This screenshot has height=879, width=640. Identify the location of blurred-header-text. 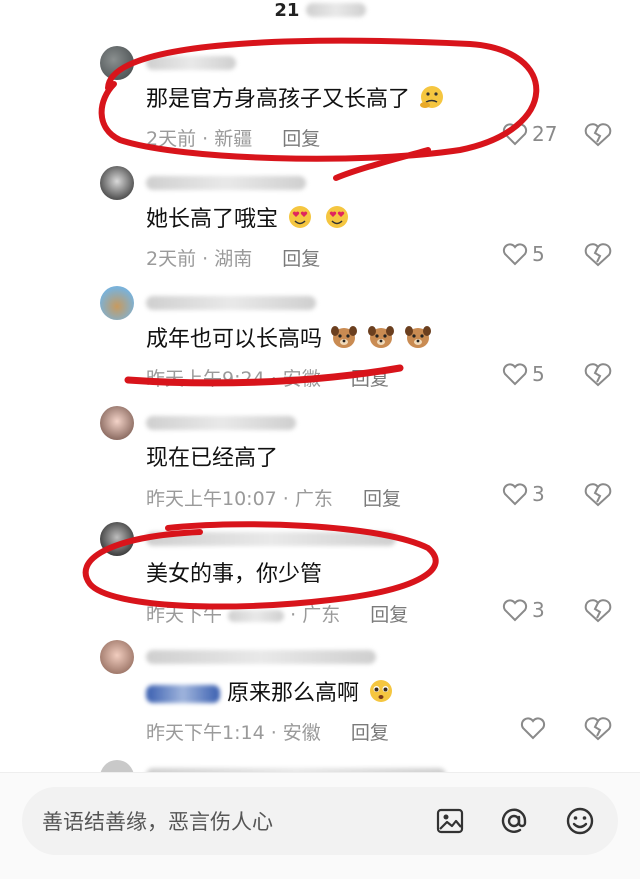
(335, 10).